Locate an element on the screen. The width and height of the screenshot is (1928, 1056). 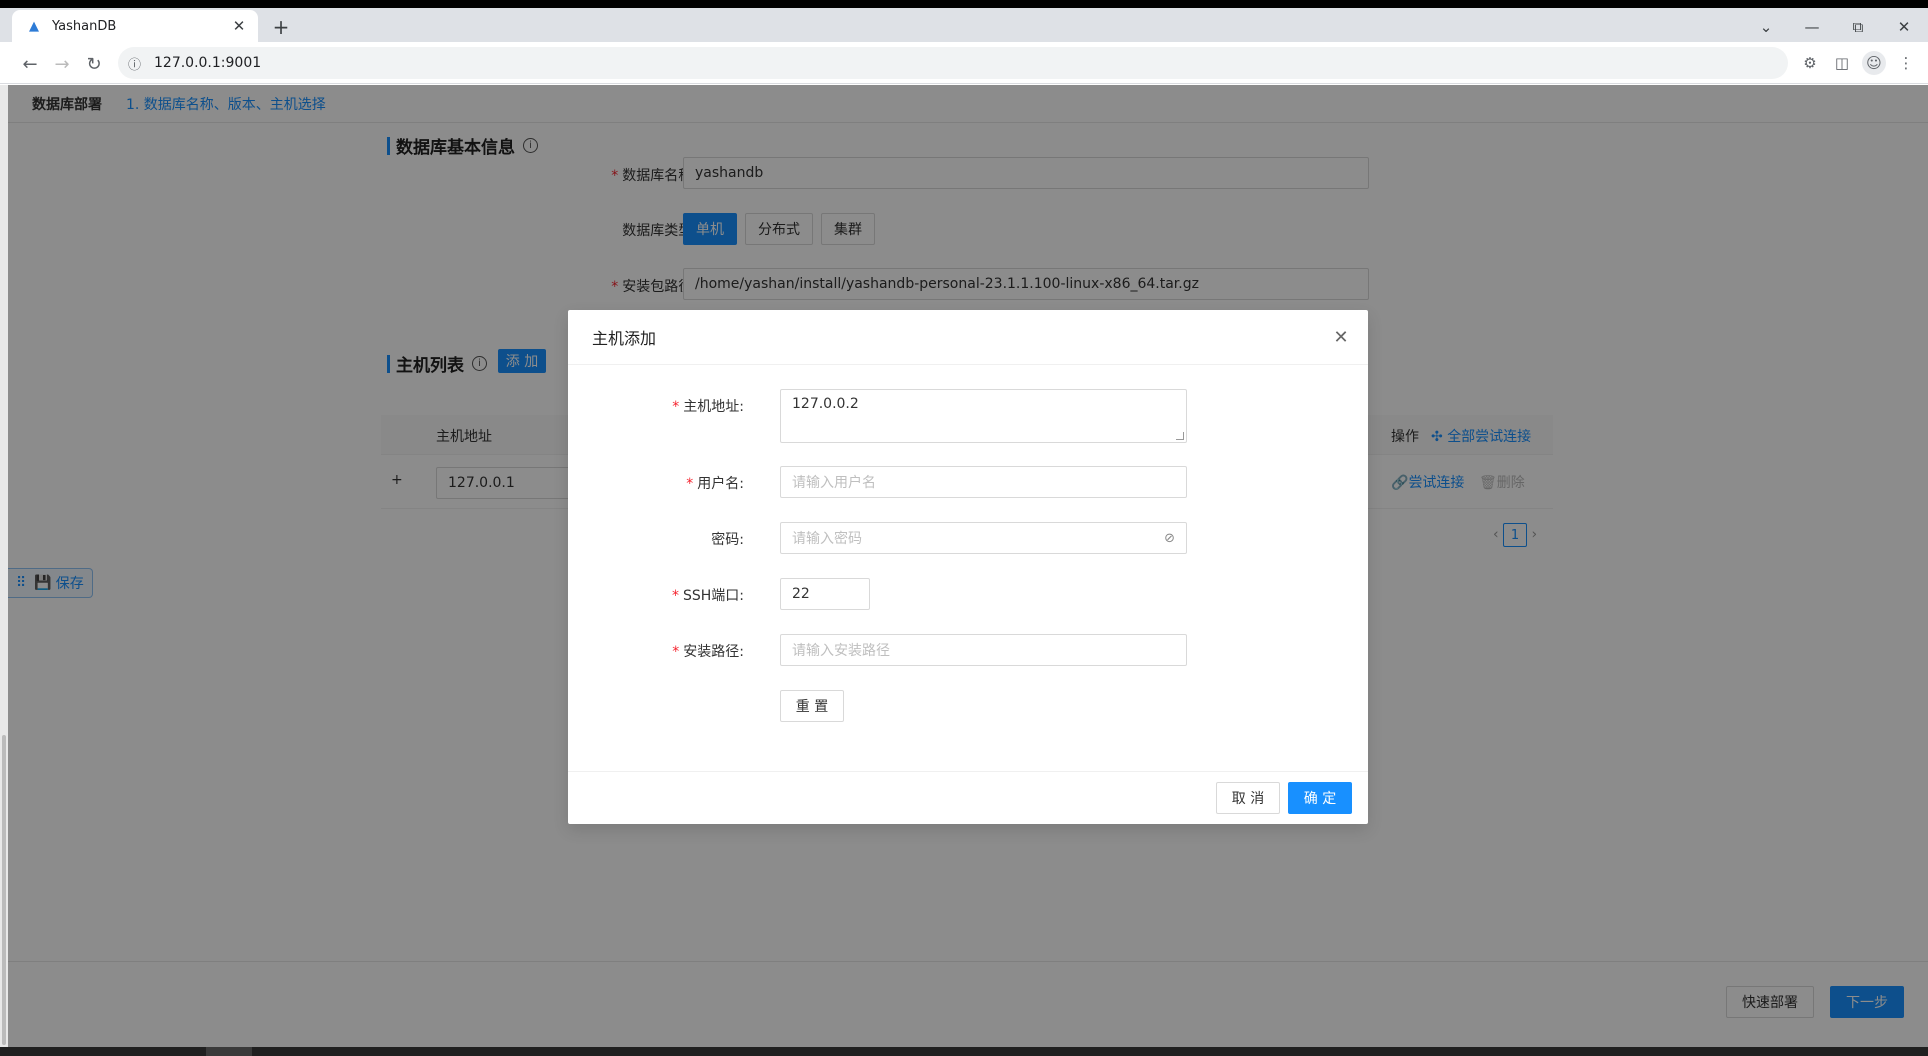
scrollbar-thumb is located at coordinates (4, 890).